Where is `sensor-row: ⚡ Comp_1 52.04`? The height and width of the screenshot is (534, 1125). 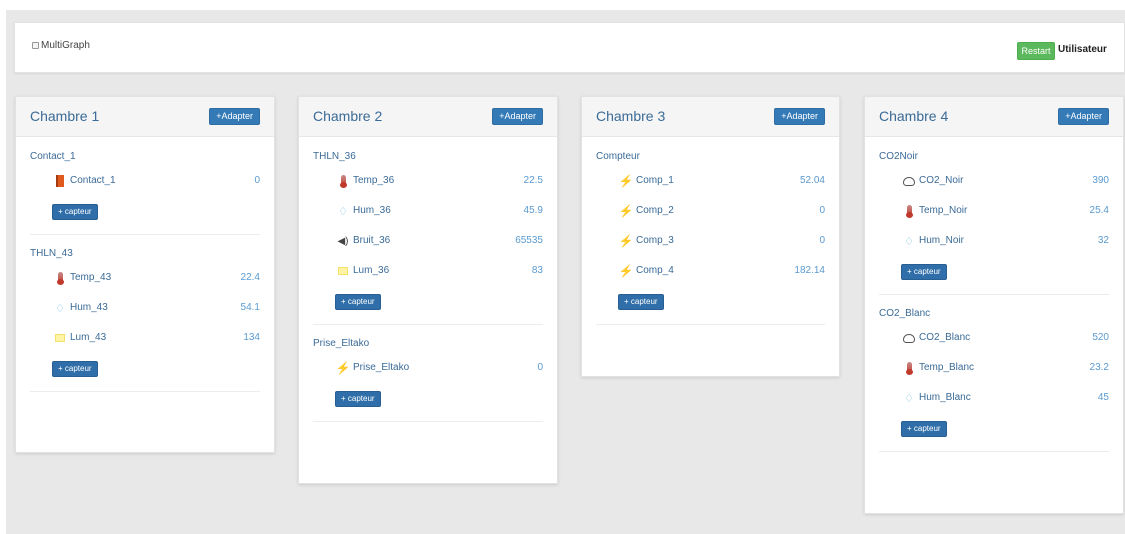 sensor-row: ⚡ Comp_1 52.04 is located at coordinates (710, 181).